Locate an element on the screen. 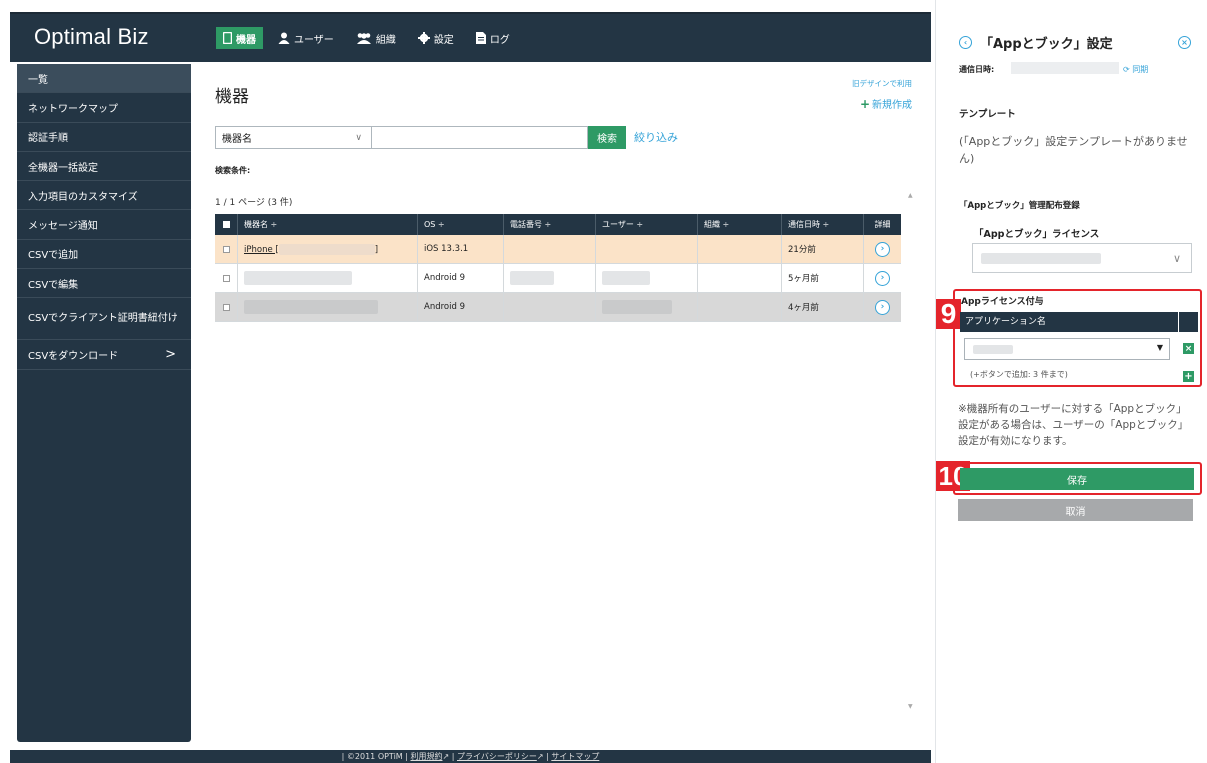 Image resolution: width=1207 pixels, height=763 pixels. sidebar-item-label: 全機器一括設定 is located at coordinates (63, 168).